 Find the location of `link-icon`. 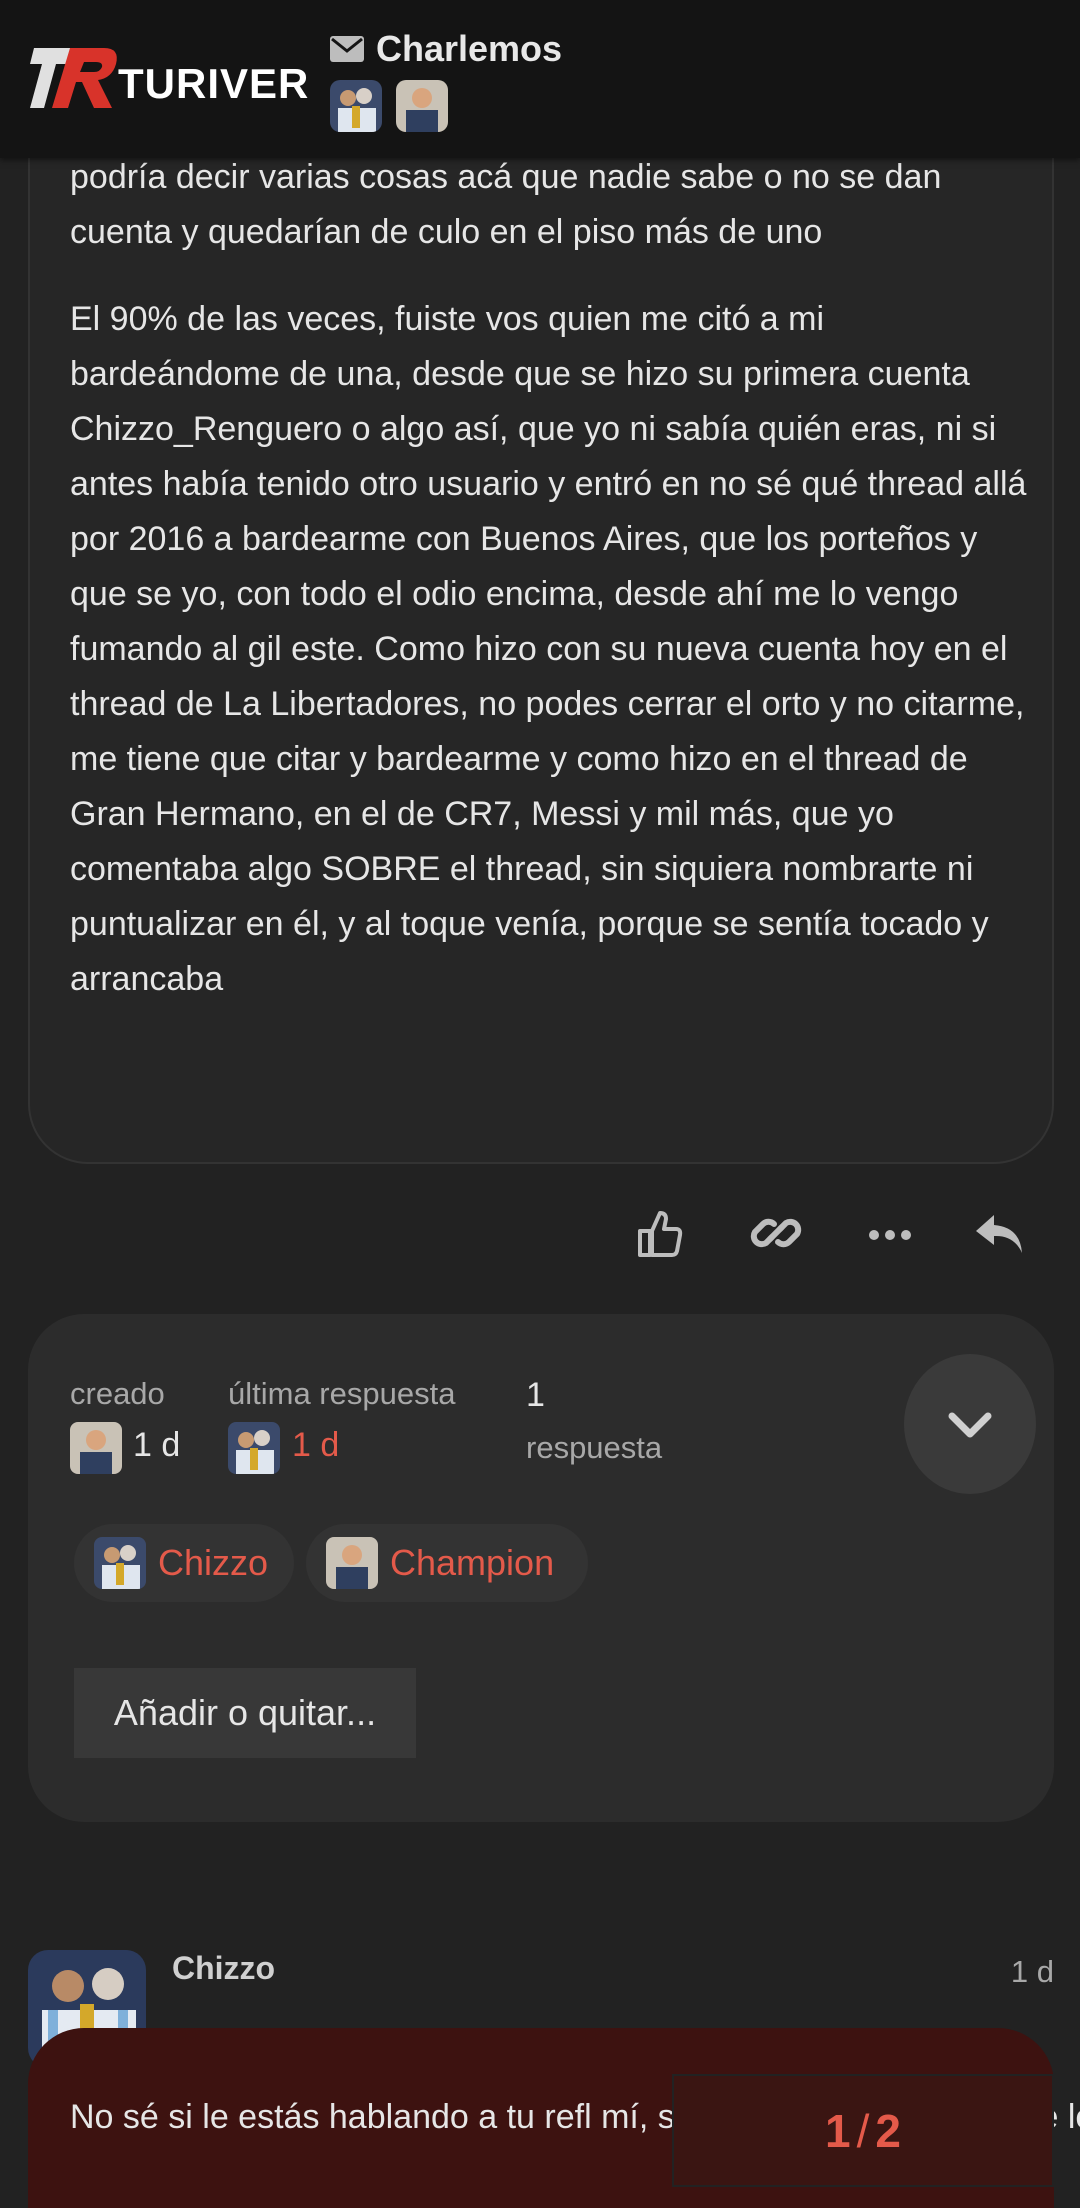

link-icon is located at coordinates (776, 1233).